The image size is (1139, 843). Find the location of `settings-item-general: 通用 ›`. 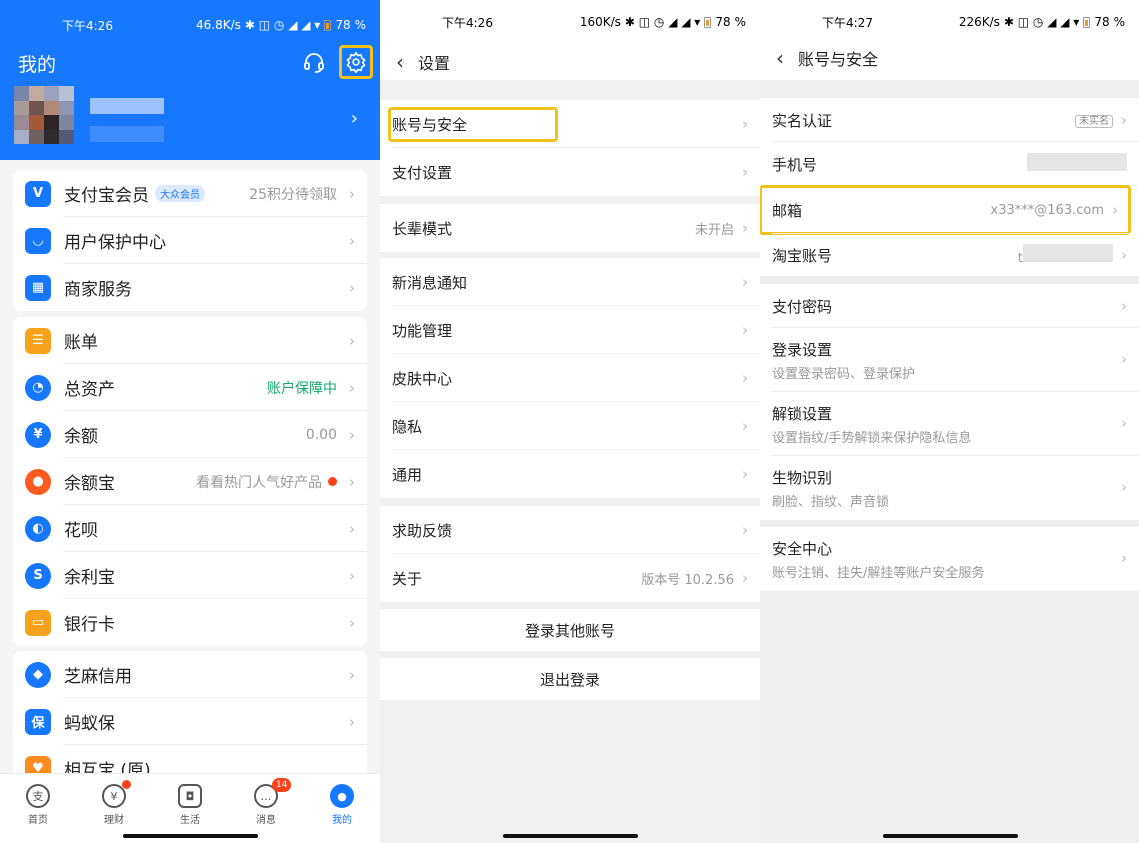

settings-item-general: 通用 › is located at coordinates (570, 474).